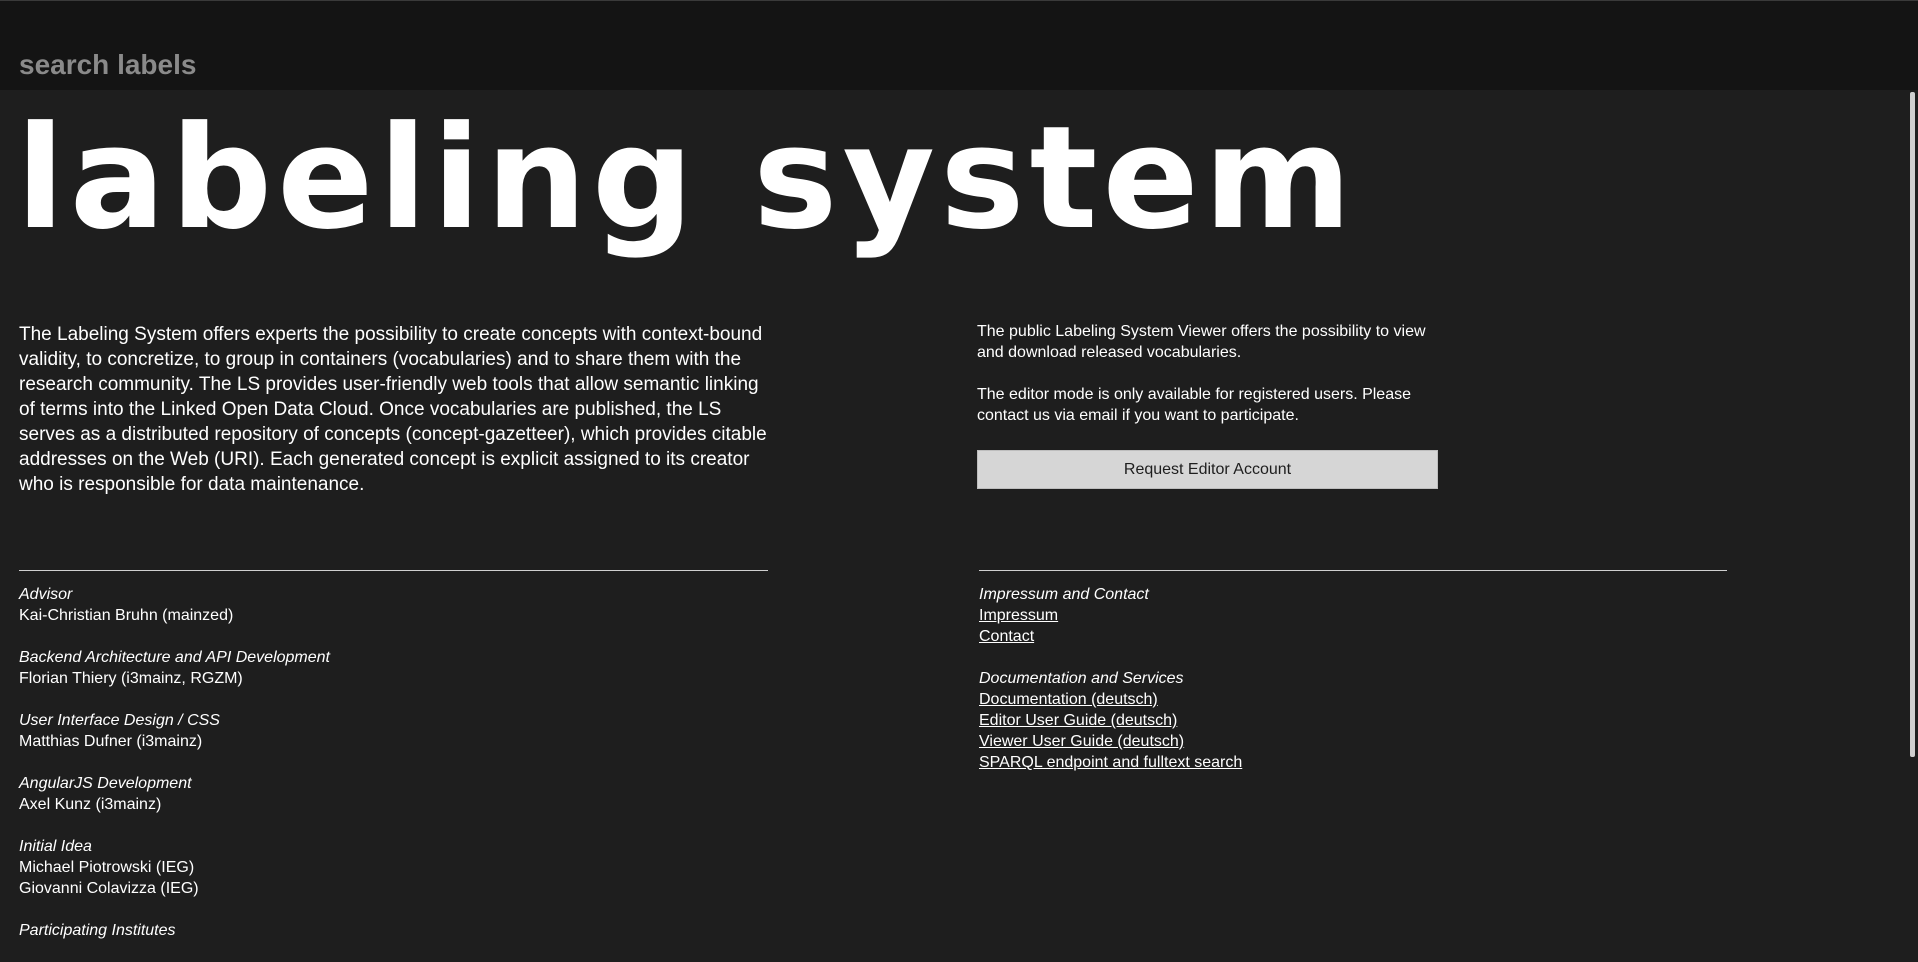 This screenshot has height=962, width=1918. I want to click on credit-name: Kai-Christian Bruhn (mainzed), so click(126, 615).